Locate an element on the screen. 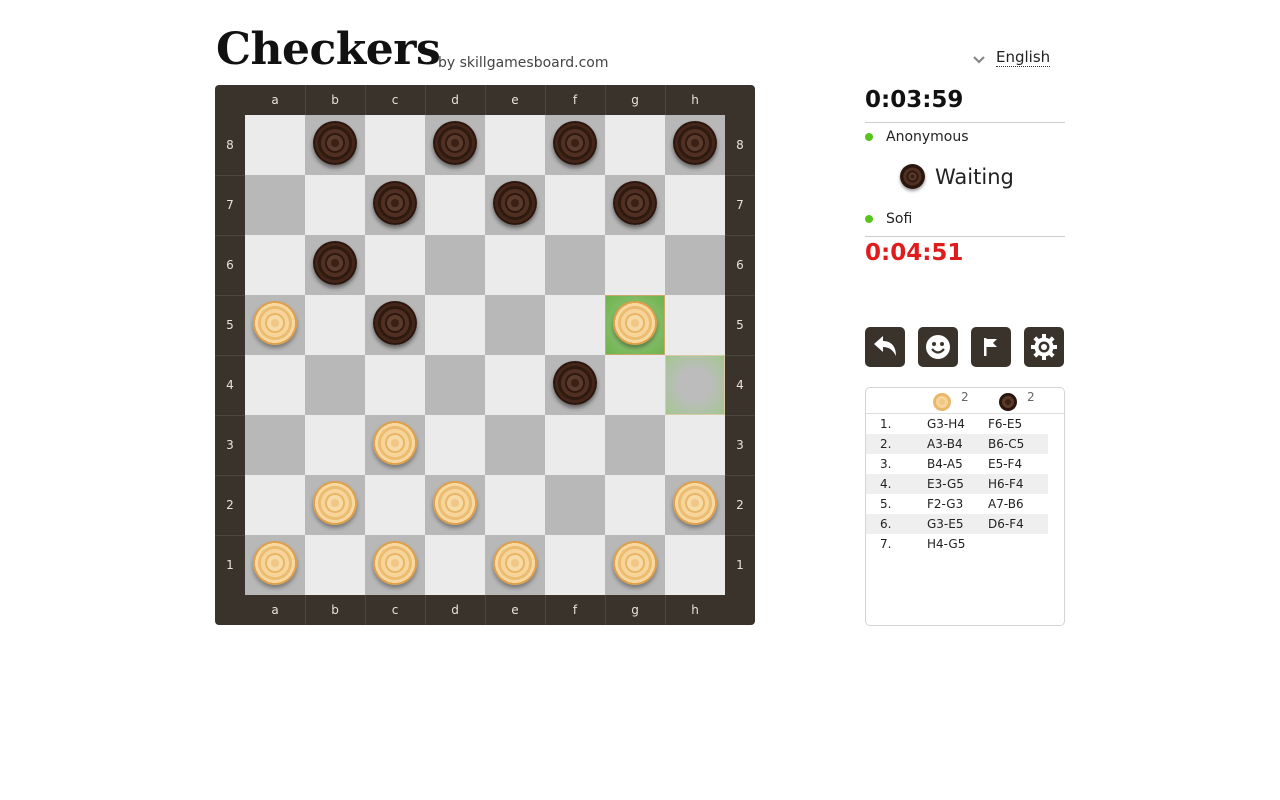  move-row: 5. F2-G3 A7-B6 is located at coordinates (957, 504).